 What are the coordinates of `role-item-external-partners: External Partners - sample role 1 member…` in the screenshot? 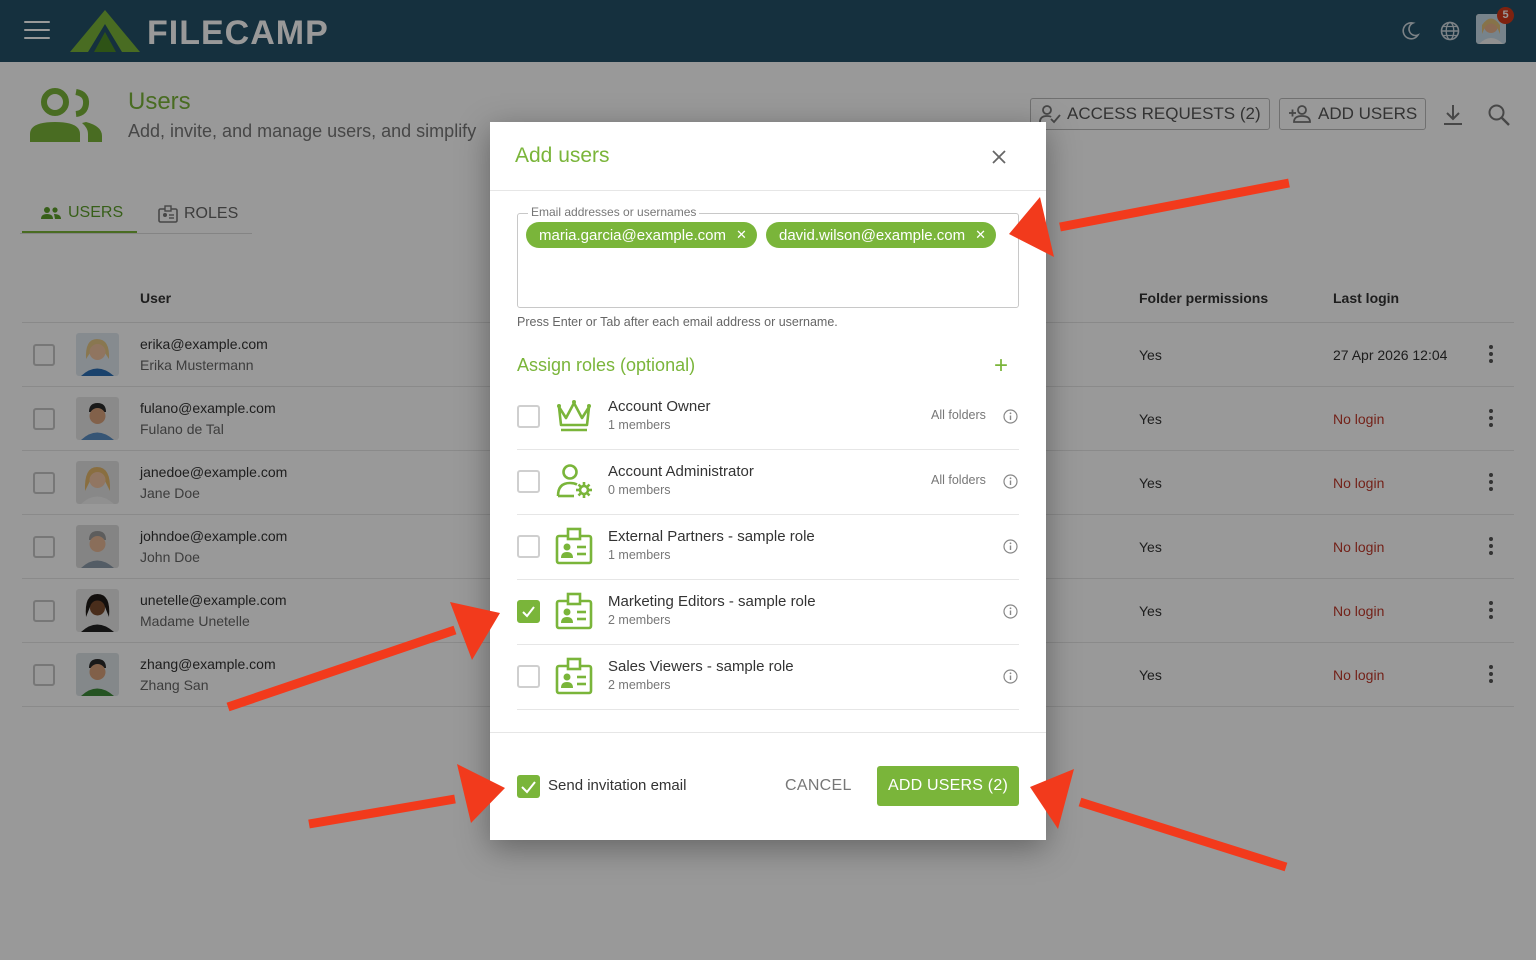 It's located at (768, 547).